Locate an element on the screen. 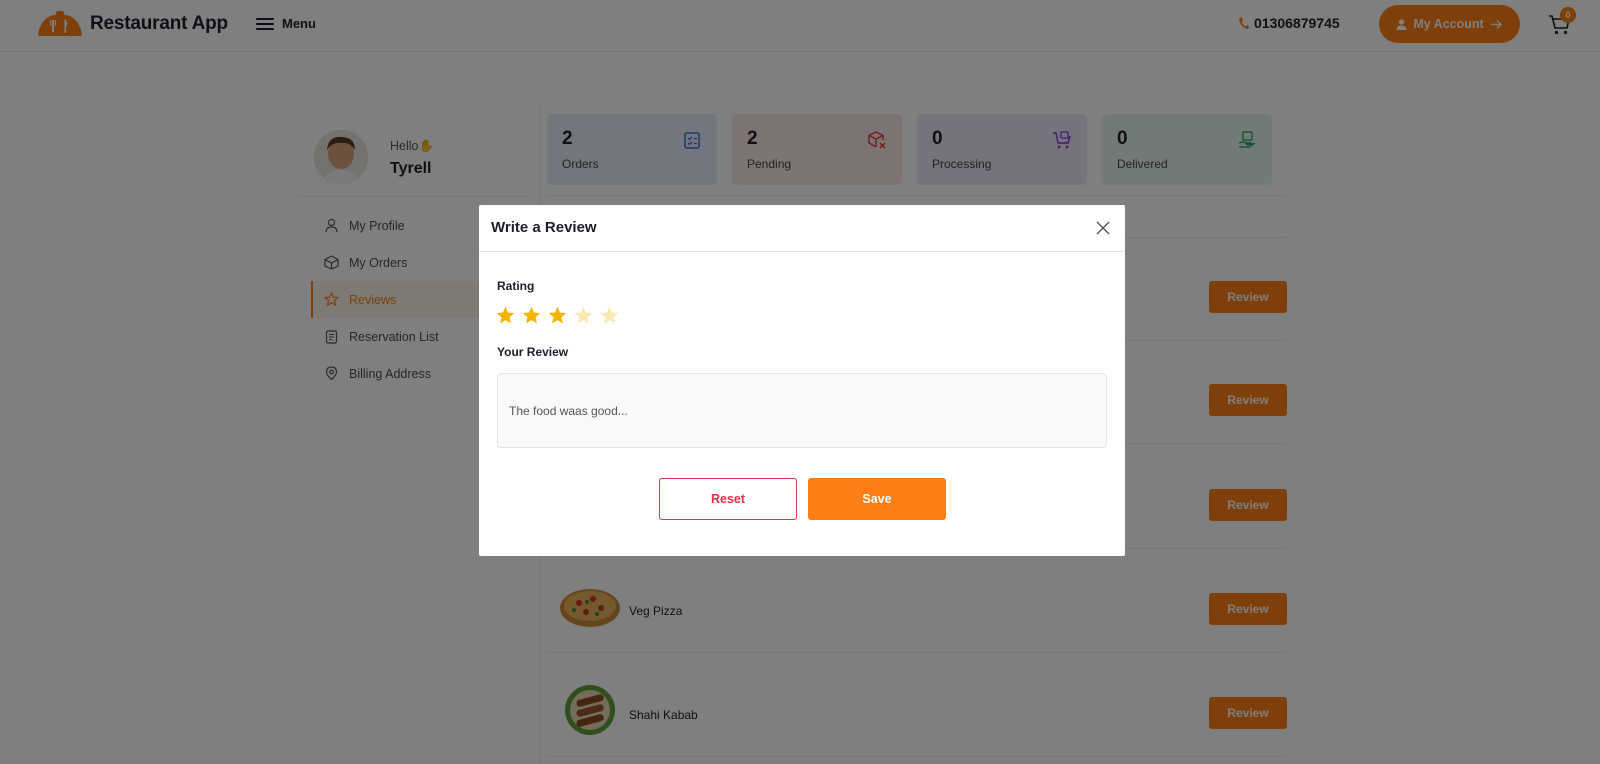  reset-button: Reset is located at coordinates (728, 499).